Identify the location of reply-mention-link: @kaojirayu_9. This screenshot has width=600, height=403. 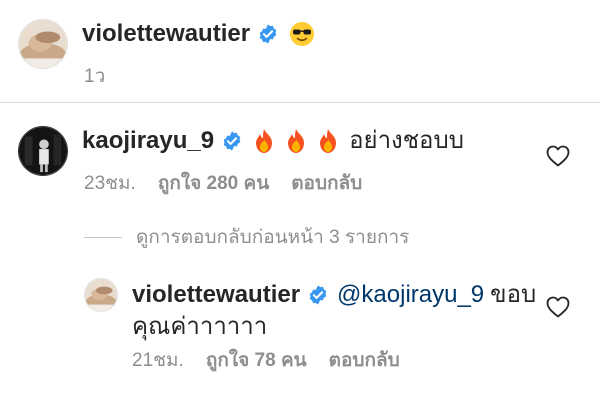
(410, 295).